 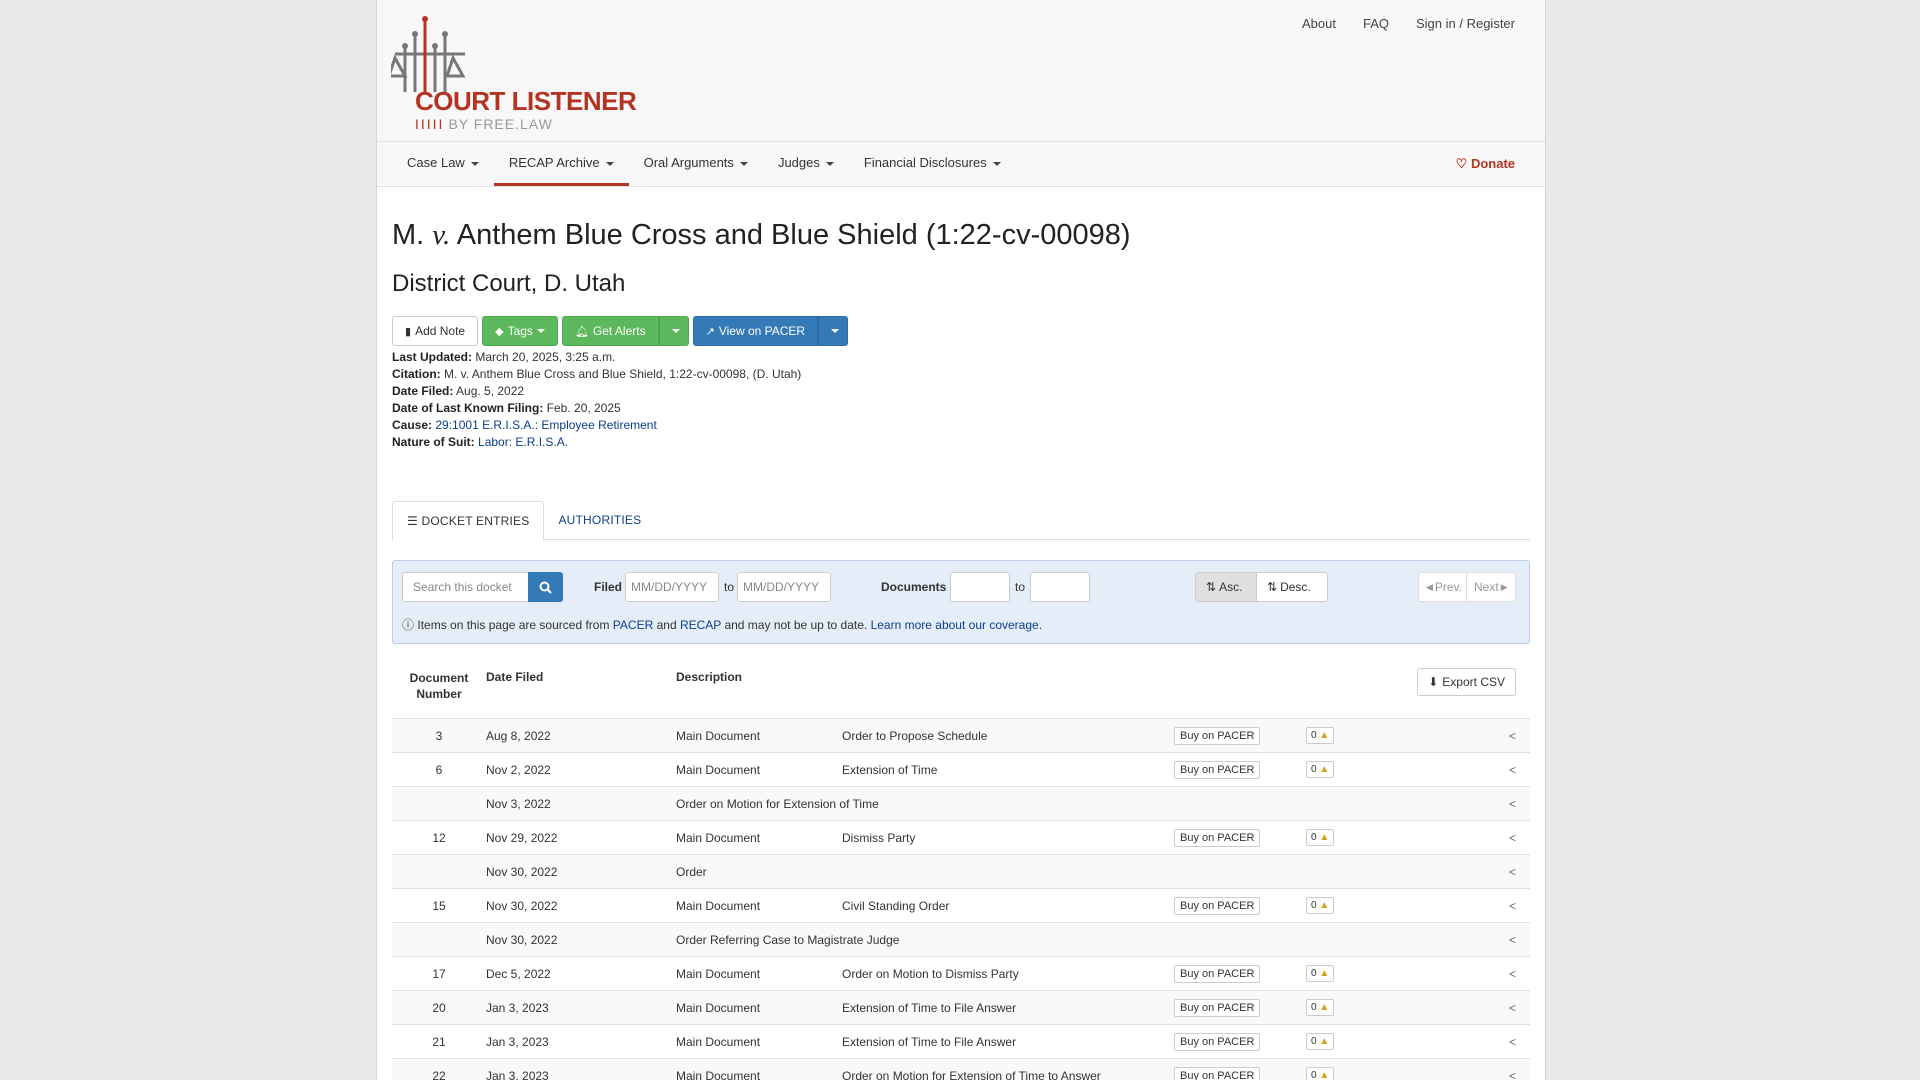 What do you see at coordinates (439, 1007) in the screenshot?
I see `row-doc-number: 20` at bounding box center [439, 1007].